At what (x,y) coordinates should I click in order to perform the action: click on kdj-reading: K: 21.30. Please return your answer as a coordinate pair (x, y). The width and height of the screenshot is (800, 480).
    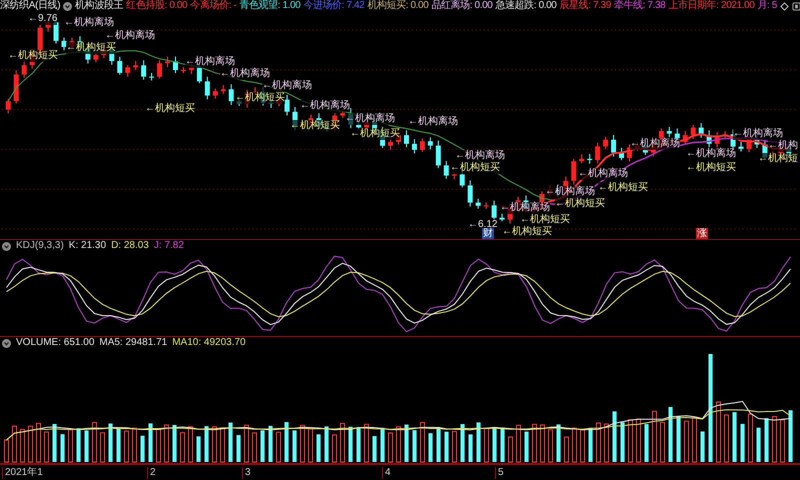
    Looking at the image, I should click on (87, 246).